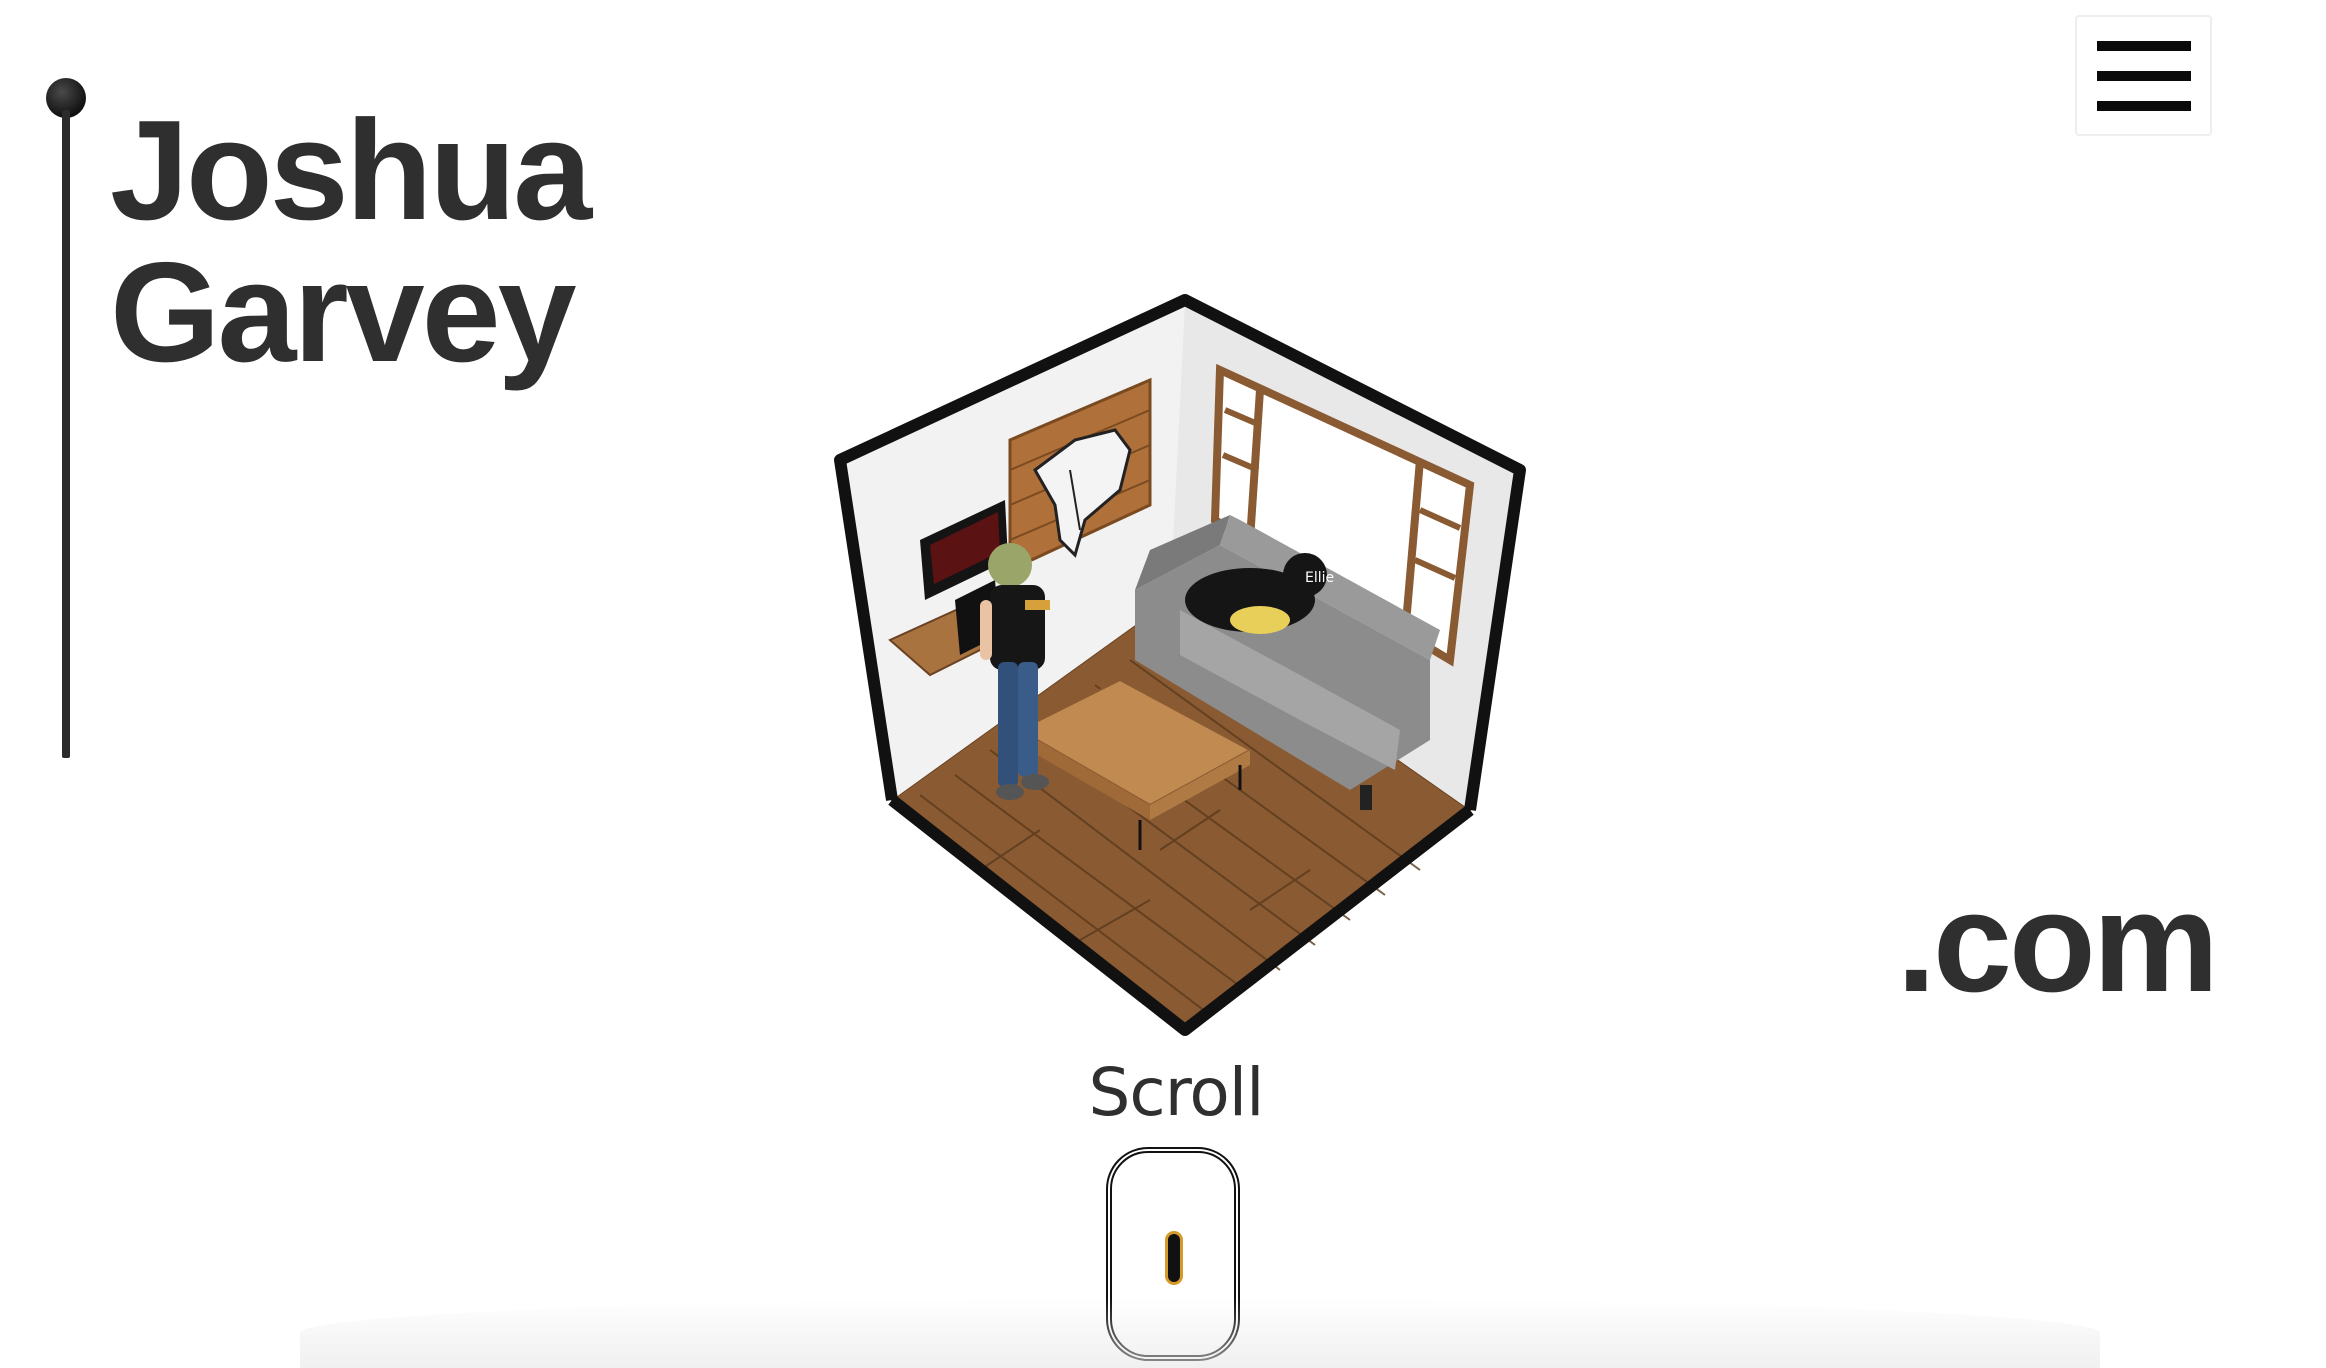  What do you see at coordinates (1176, 1092) in the screenshot?
I see `scroll-label: Scroll` at bounding box center [1176, 1092].